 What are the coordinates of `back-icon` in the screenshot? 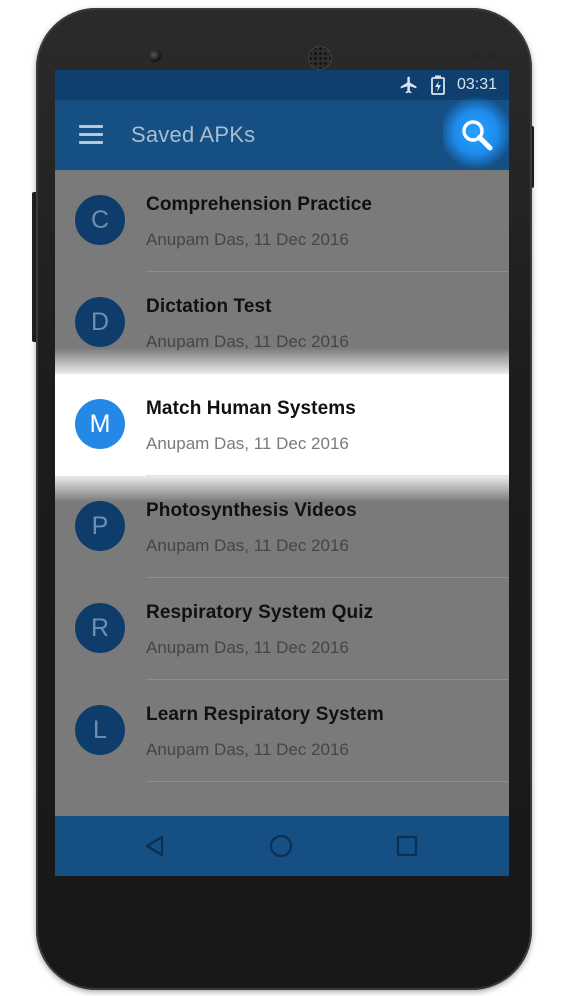 It's located at (155, 846).